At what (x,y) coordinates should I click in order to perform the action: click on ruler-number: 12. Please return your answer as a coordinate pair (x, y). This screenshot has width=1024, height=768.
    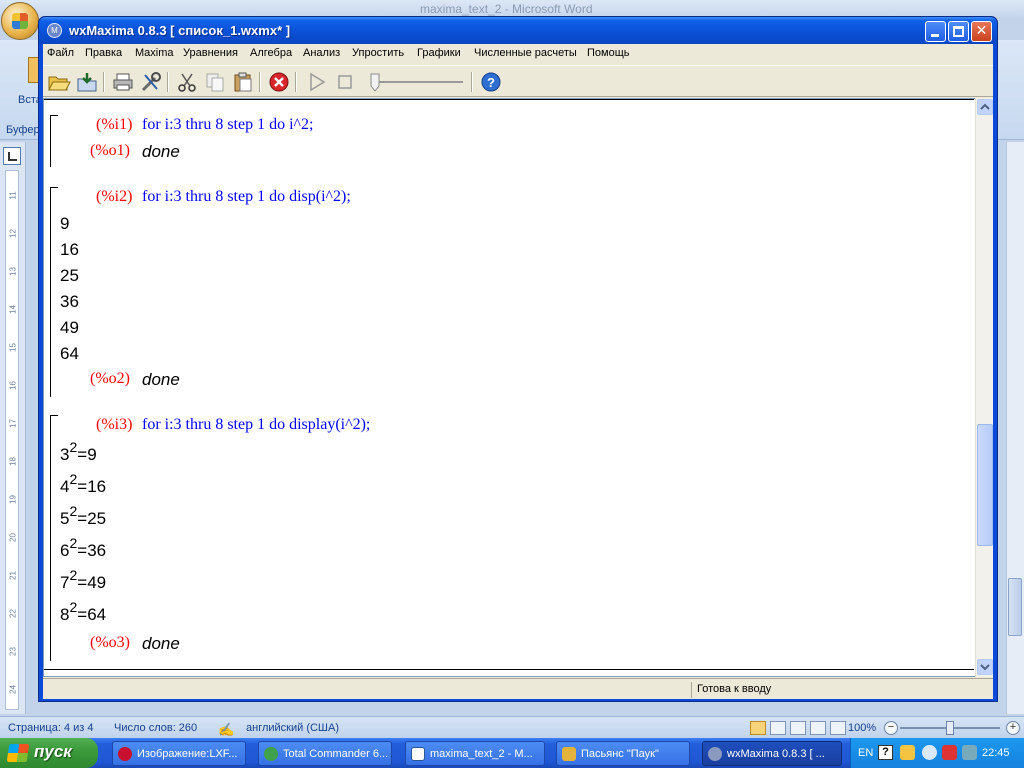
    Looking at the image, I should click on (13, 233).